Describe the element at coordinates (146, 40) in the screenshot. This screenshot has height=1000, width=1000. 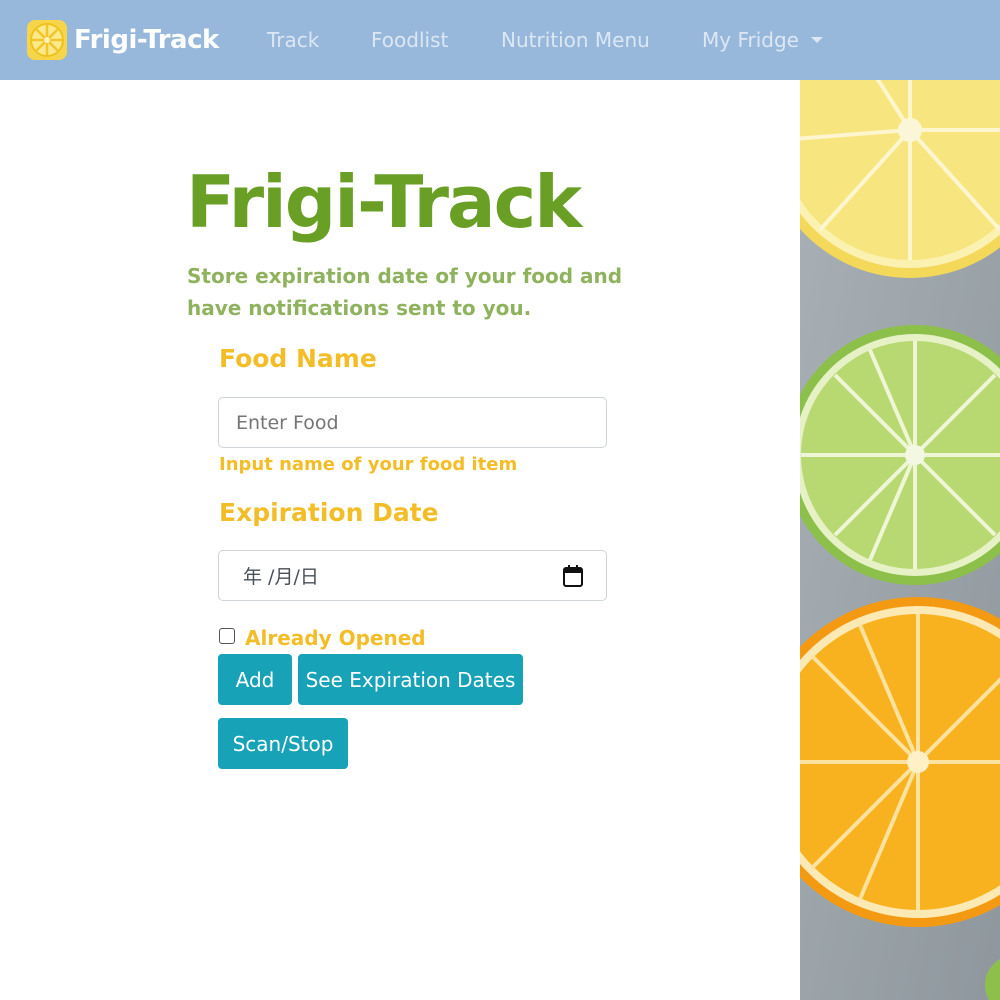
I see `brand-name: Frigi-Track` at that location.